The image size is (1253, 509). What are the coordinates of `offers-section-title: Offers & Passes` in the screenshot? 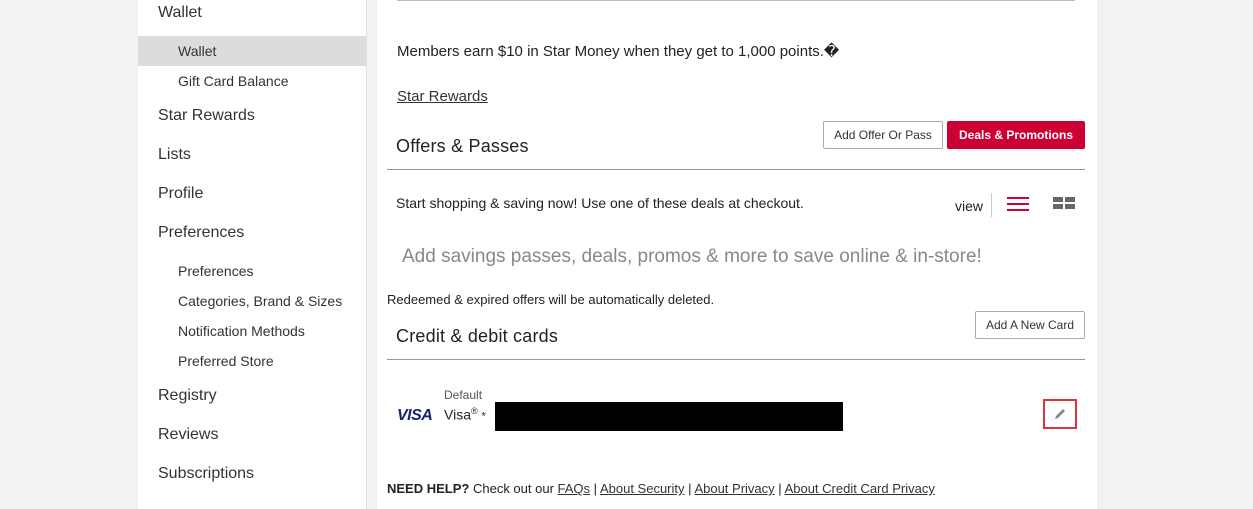 It's located at (462, 146).